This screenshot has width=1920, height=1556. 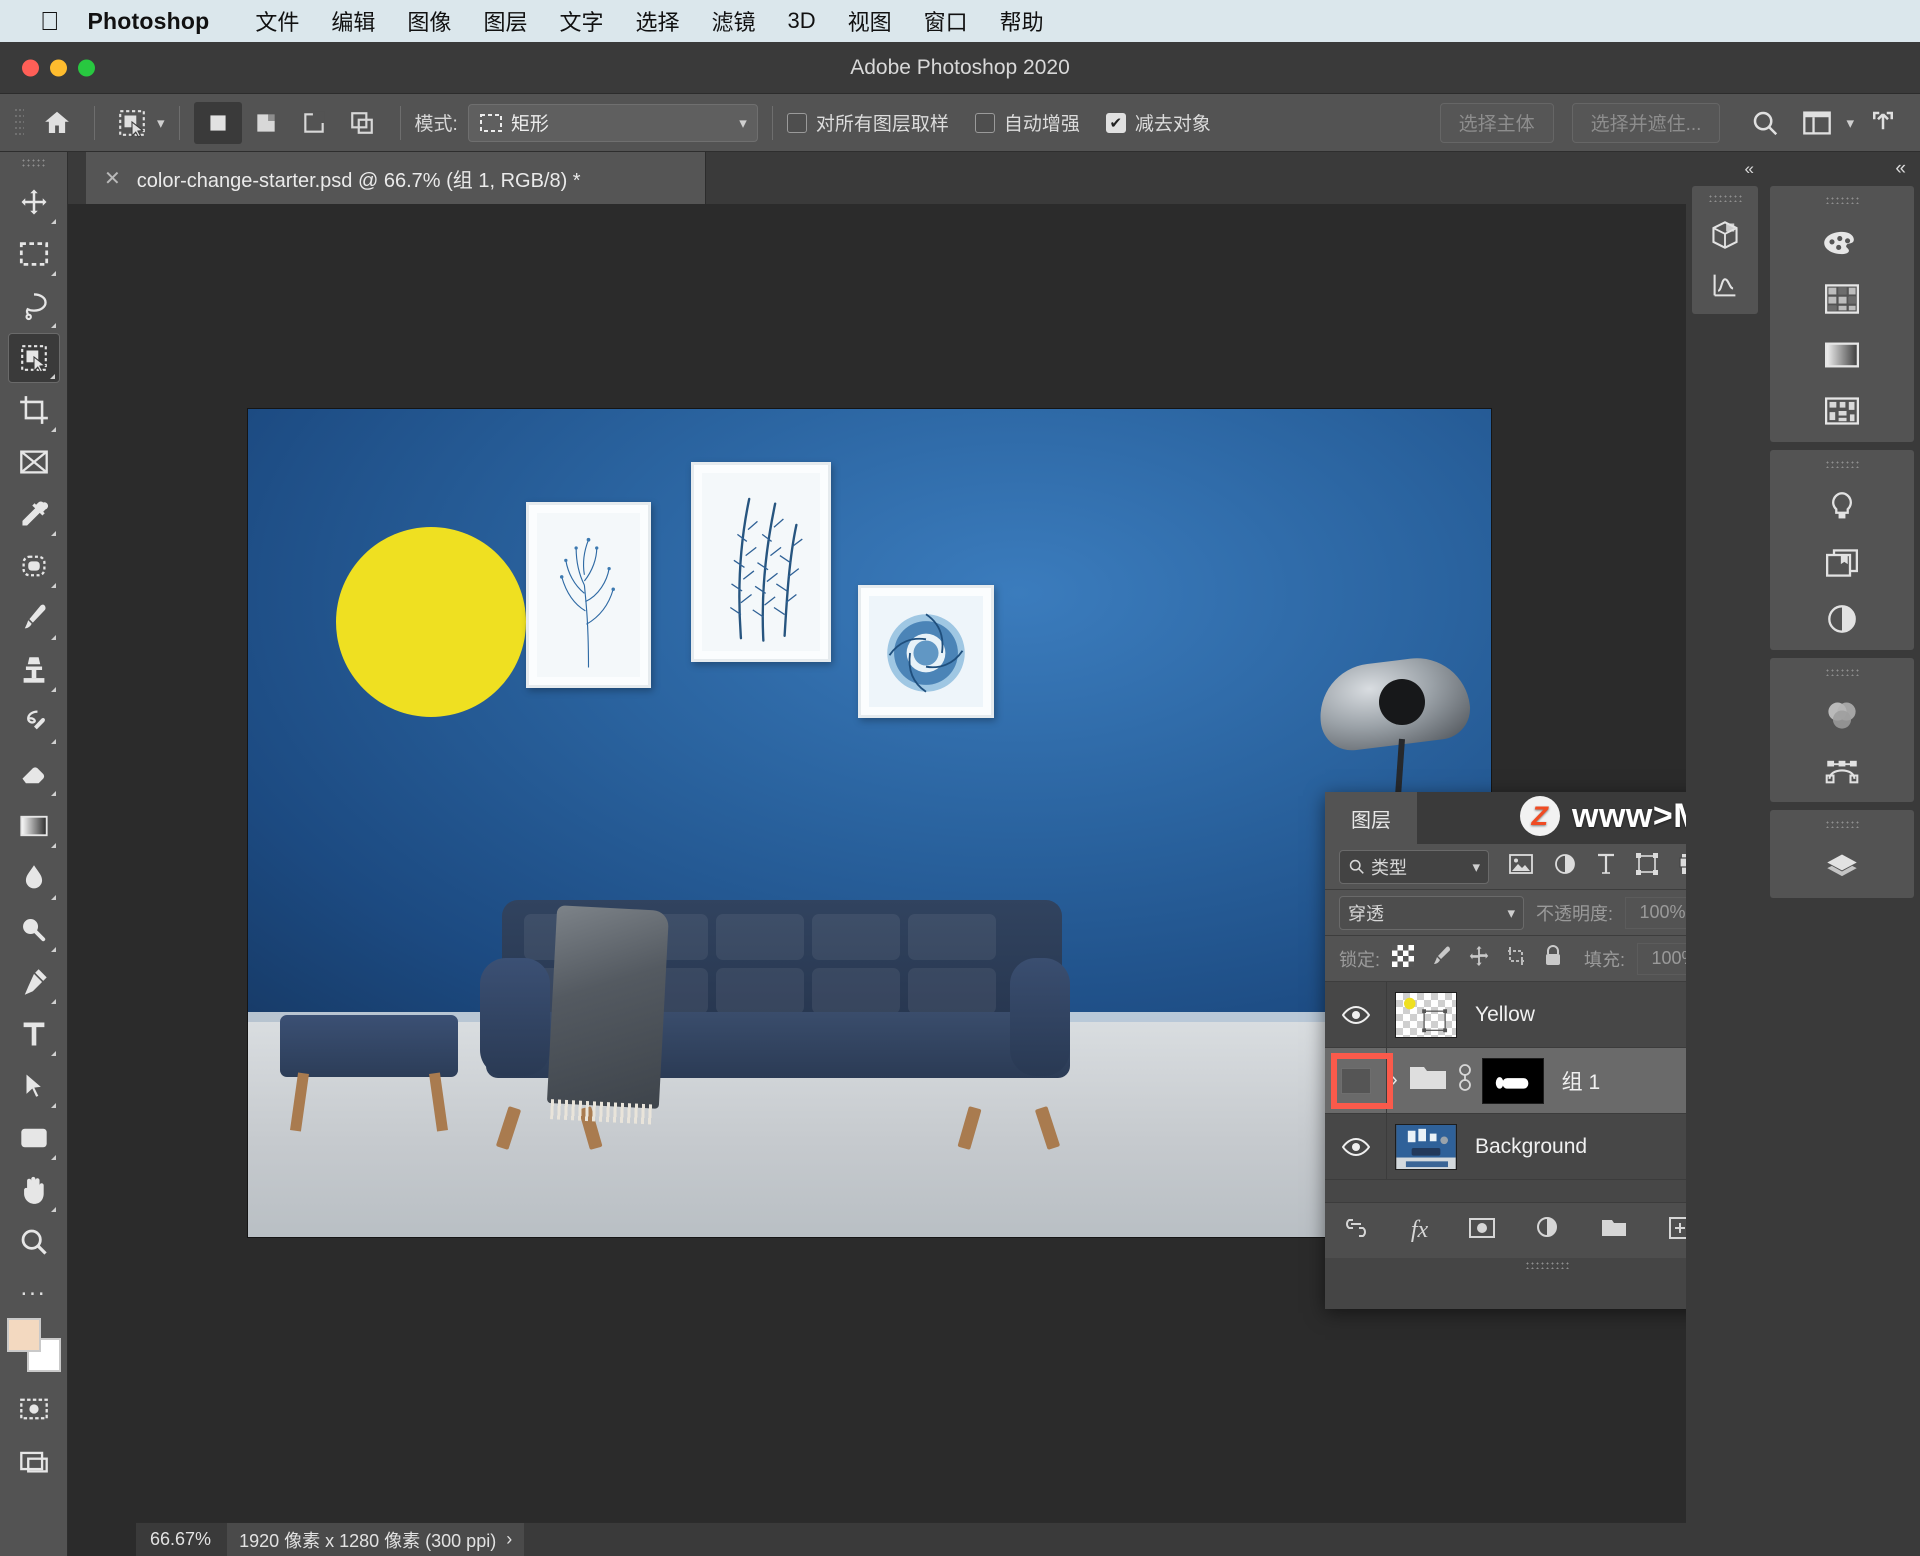 I want to click on zoom-tool, so click(x=34, y=1242).